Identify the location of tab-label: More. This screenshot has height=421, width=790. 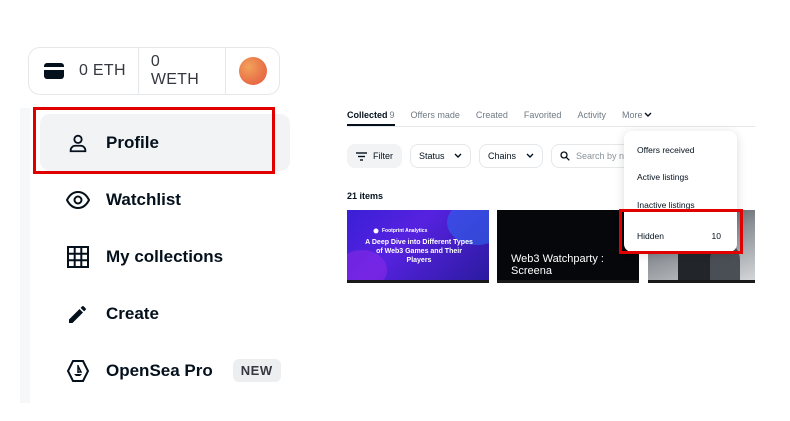
(632, 115).